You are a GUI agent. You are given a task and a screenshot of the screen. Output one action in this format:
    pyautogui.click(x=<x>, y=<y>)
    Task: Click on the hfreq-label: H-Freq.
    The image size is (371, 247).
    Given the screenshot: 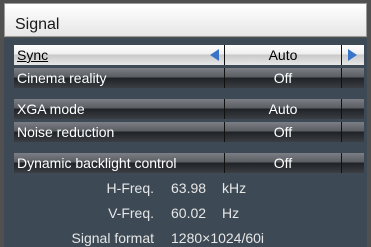 What is the action you would take?
    pyautogui.click(x=130, y=188)
    